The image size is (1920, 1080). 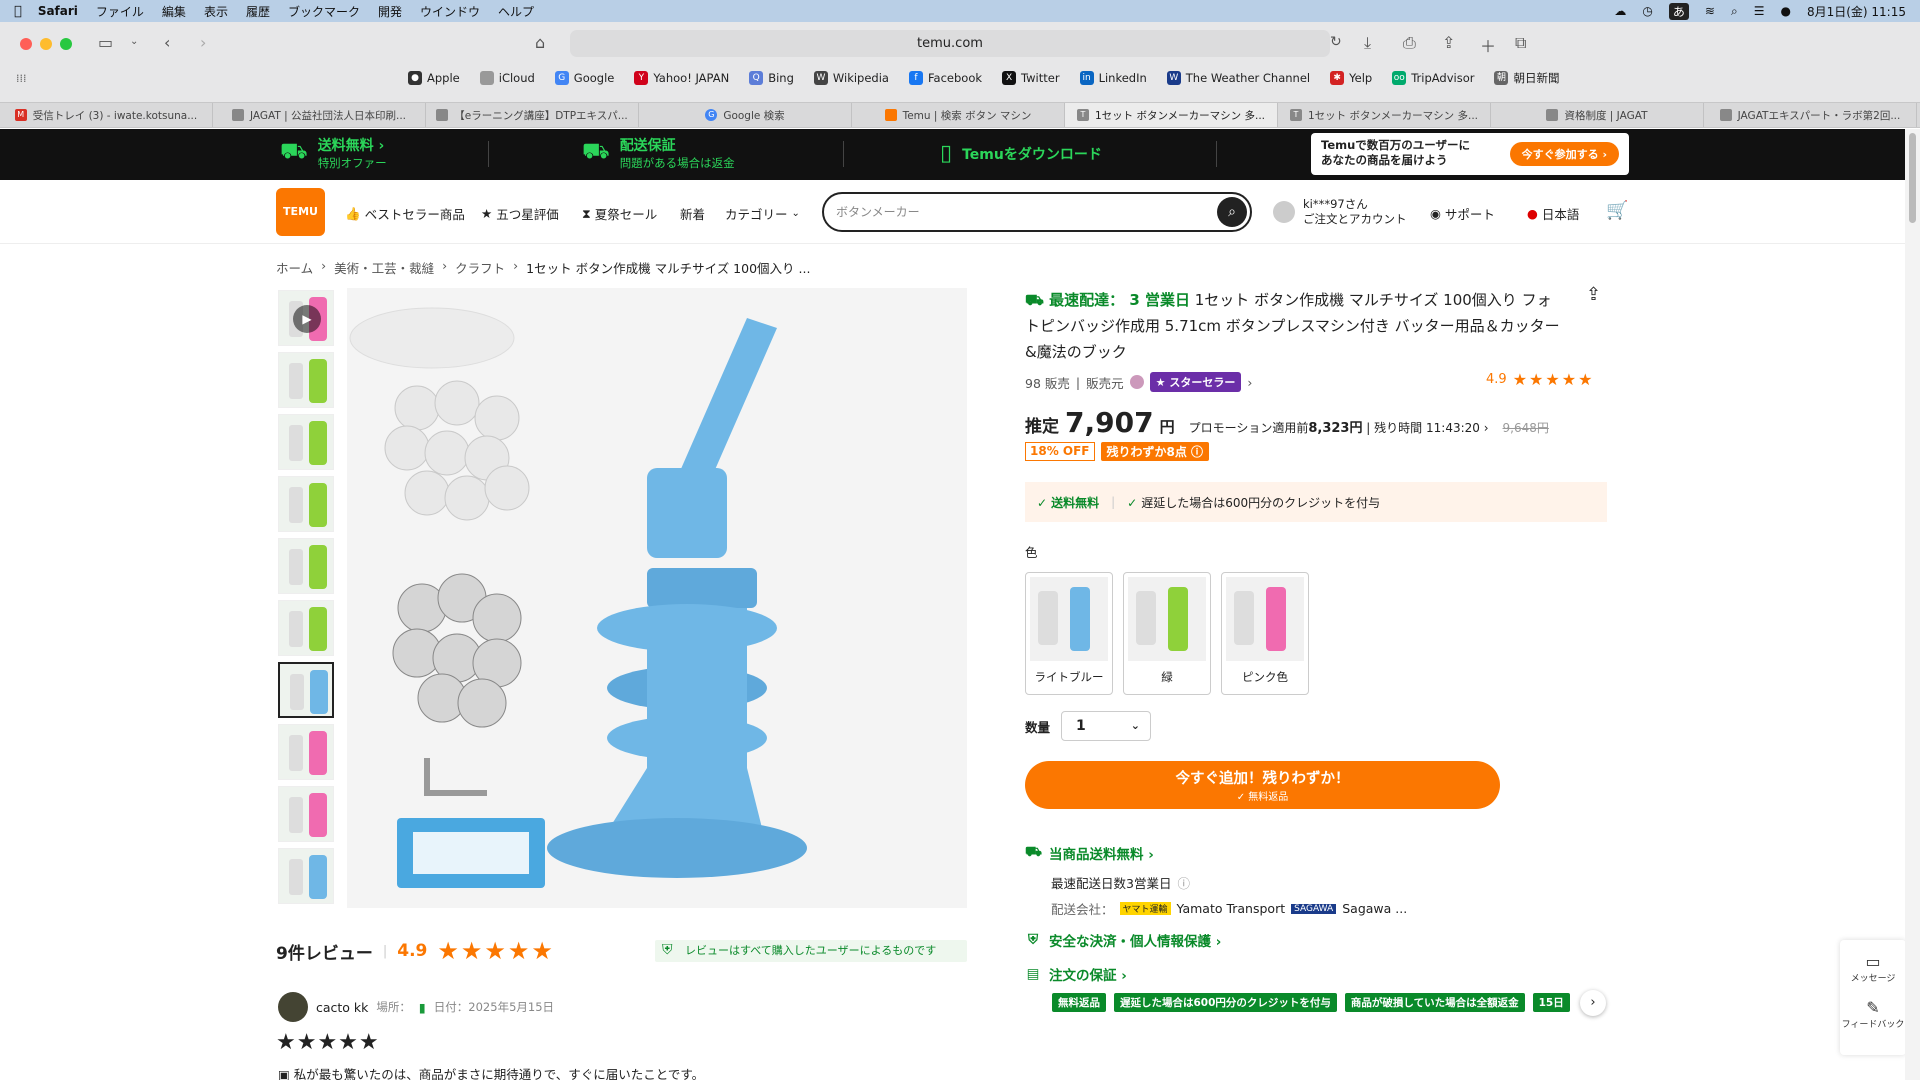 I want to click on print-icon: ⎙, so click(x=1409, y=43).